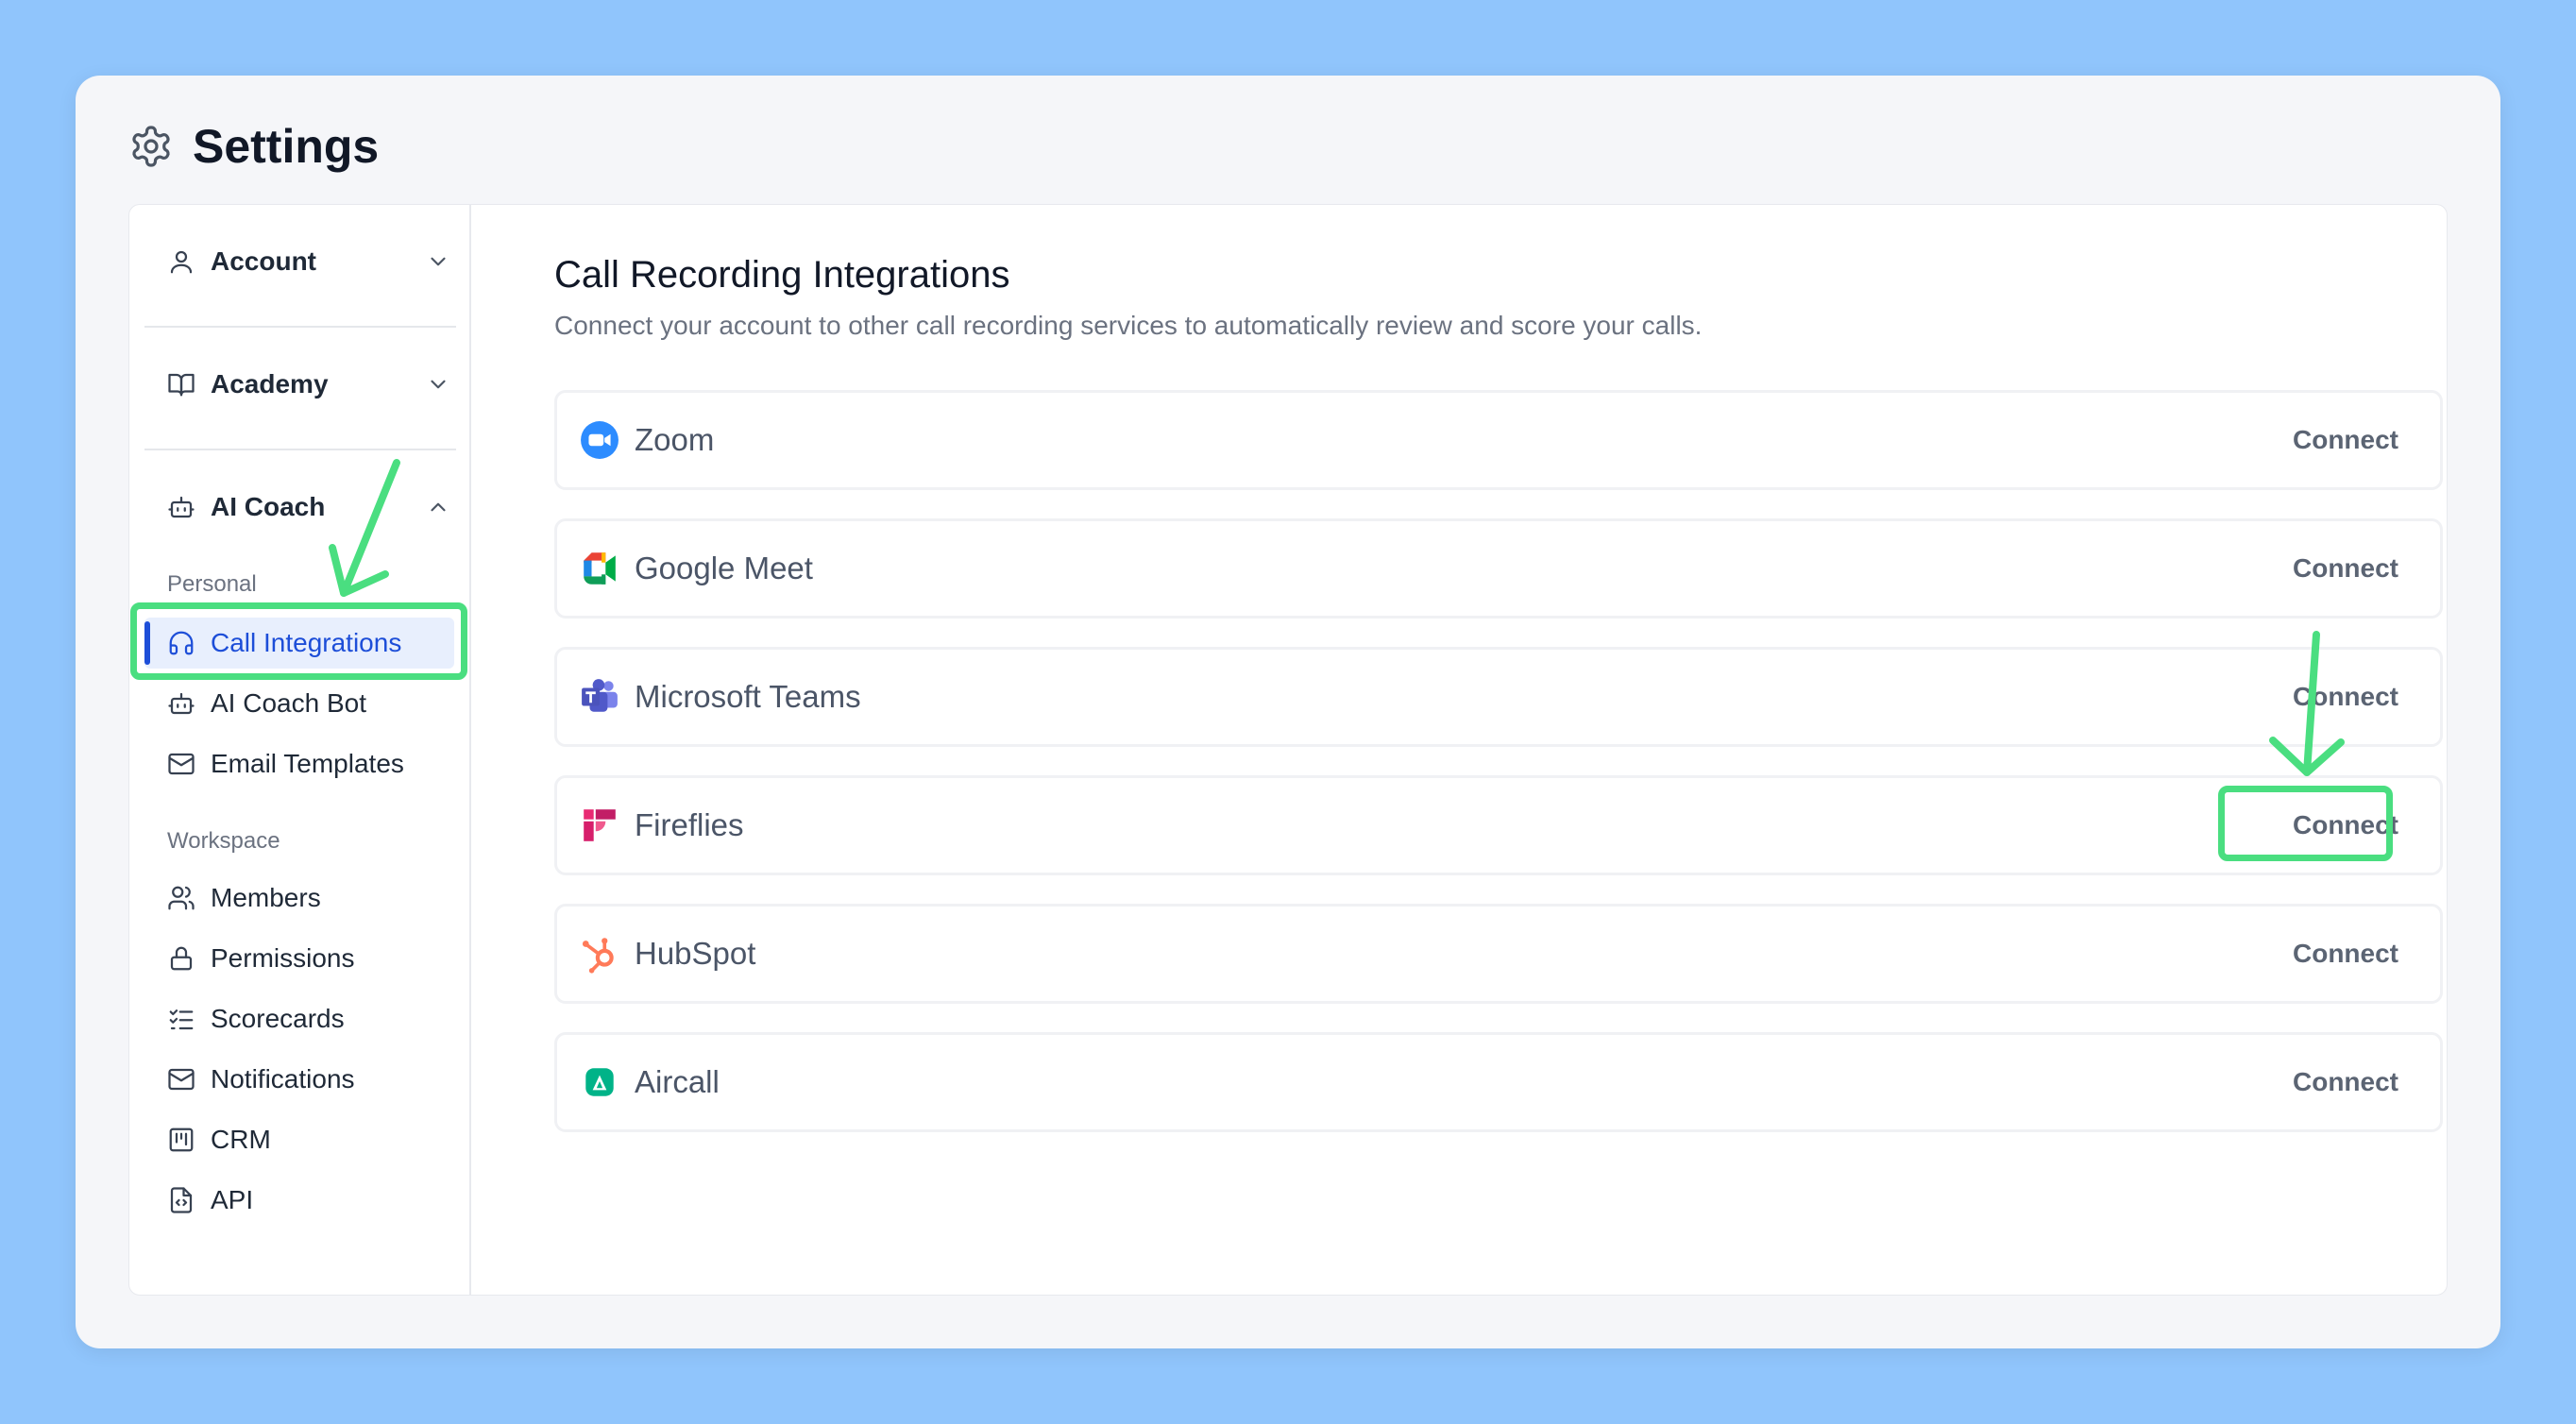 This screenshot has height=1424, width=2576. What do you see at coordinates (600, 568) in the screenshot?
I see `google-meet-logo-icon` at bounding box center [600, 568].